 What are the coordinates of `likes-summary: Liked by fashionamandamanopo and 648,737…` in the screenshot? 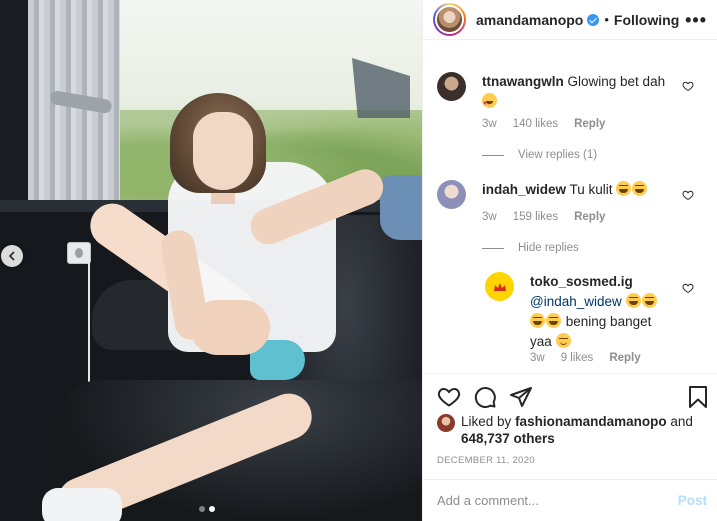 It's located at (572, 430).